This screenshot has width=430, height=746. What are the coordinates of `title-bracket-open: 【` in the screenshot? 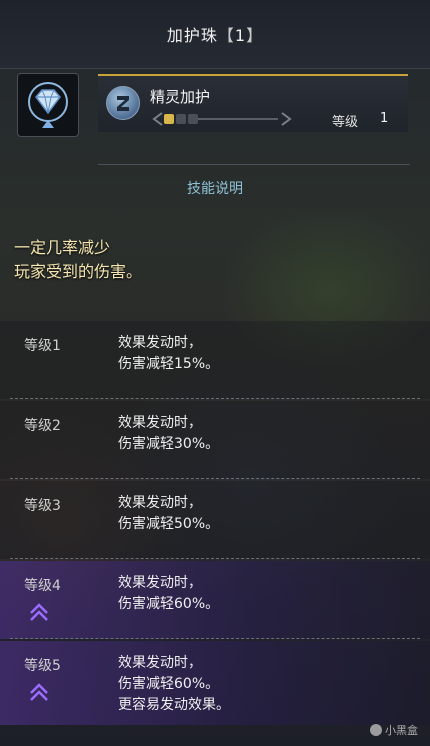 It's located at (226, 35).